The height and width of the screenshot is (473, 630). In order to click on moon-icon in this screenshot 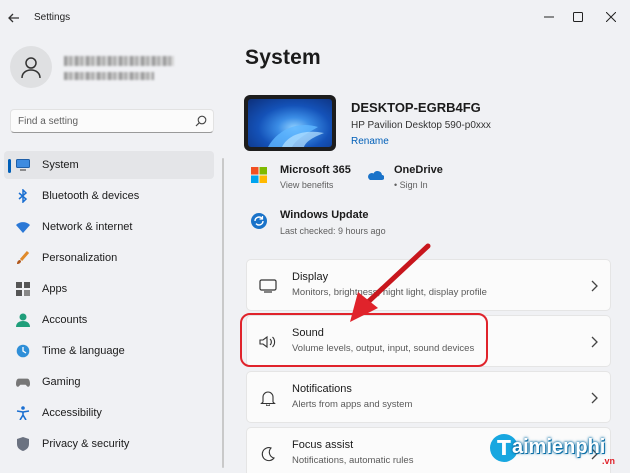, I will do `click(268, 454)`.